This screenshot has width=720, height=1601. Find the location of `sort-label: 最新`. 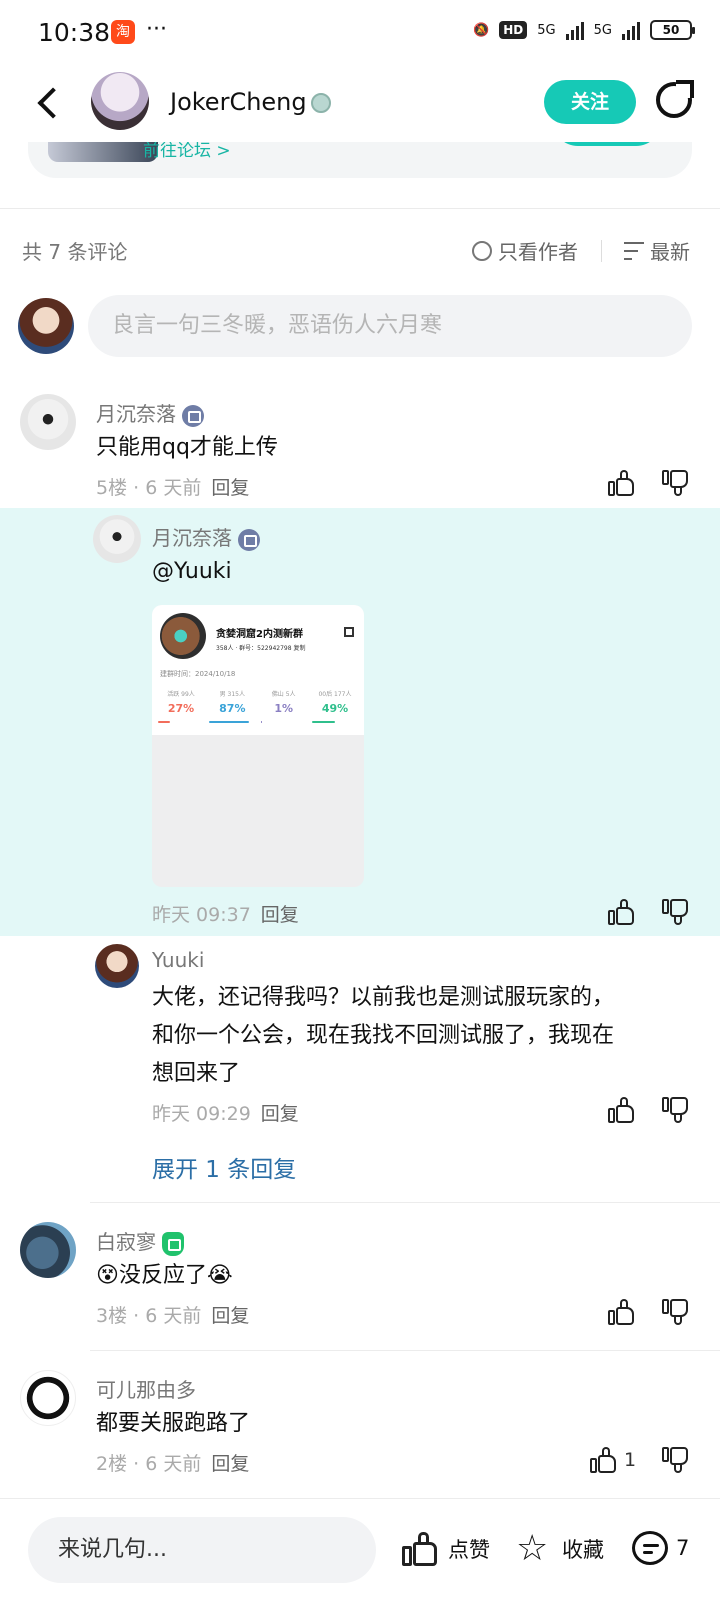

sort-label: 最新 is located at coordinates (670, 252).